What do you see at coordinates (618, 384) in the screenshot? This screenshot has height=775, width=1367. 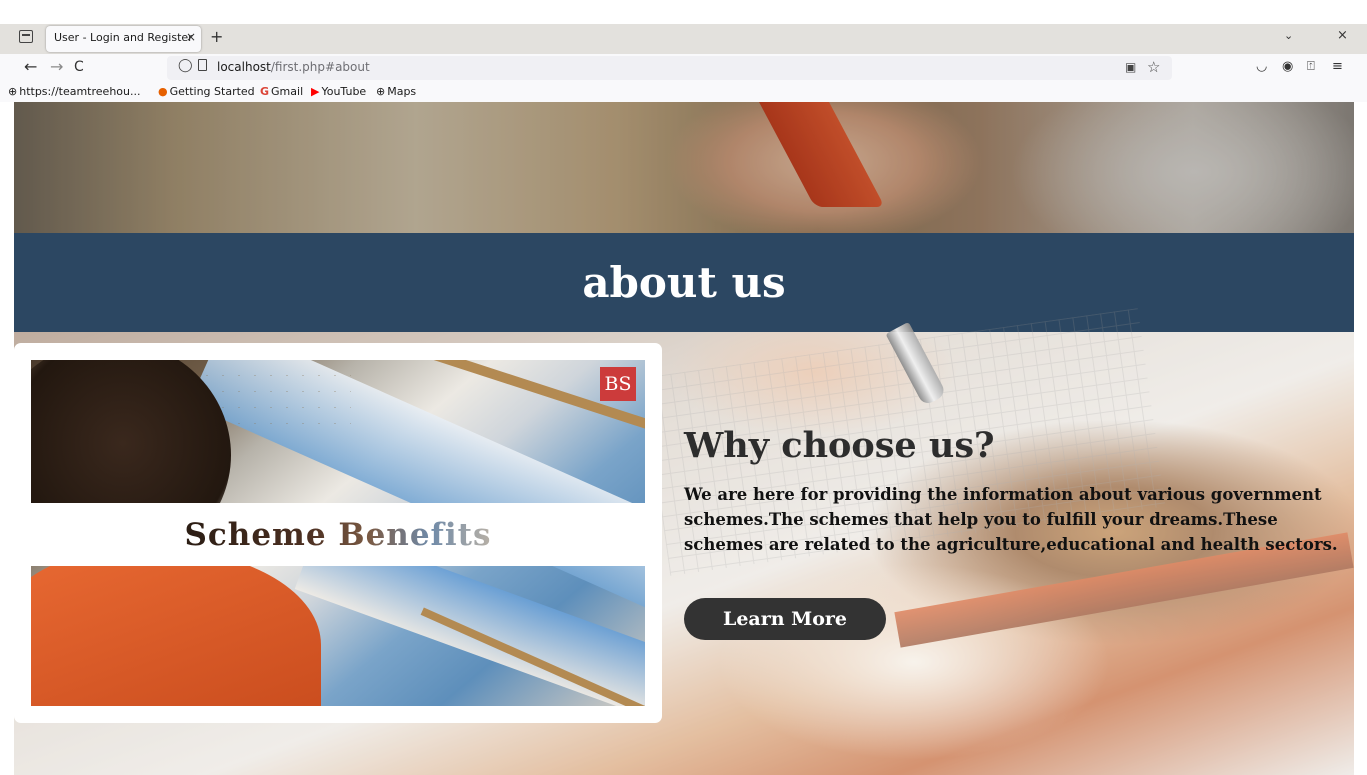 I see `bs-logo: BS` at bounding box center [618, 384].